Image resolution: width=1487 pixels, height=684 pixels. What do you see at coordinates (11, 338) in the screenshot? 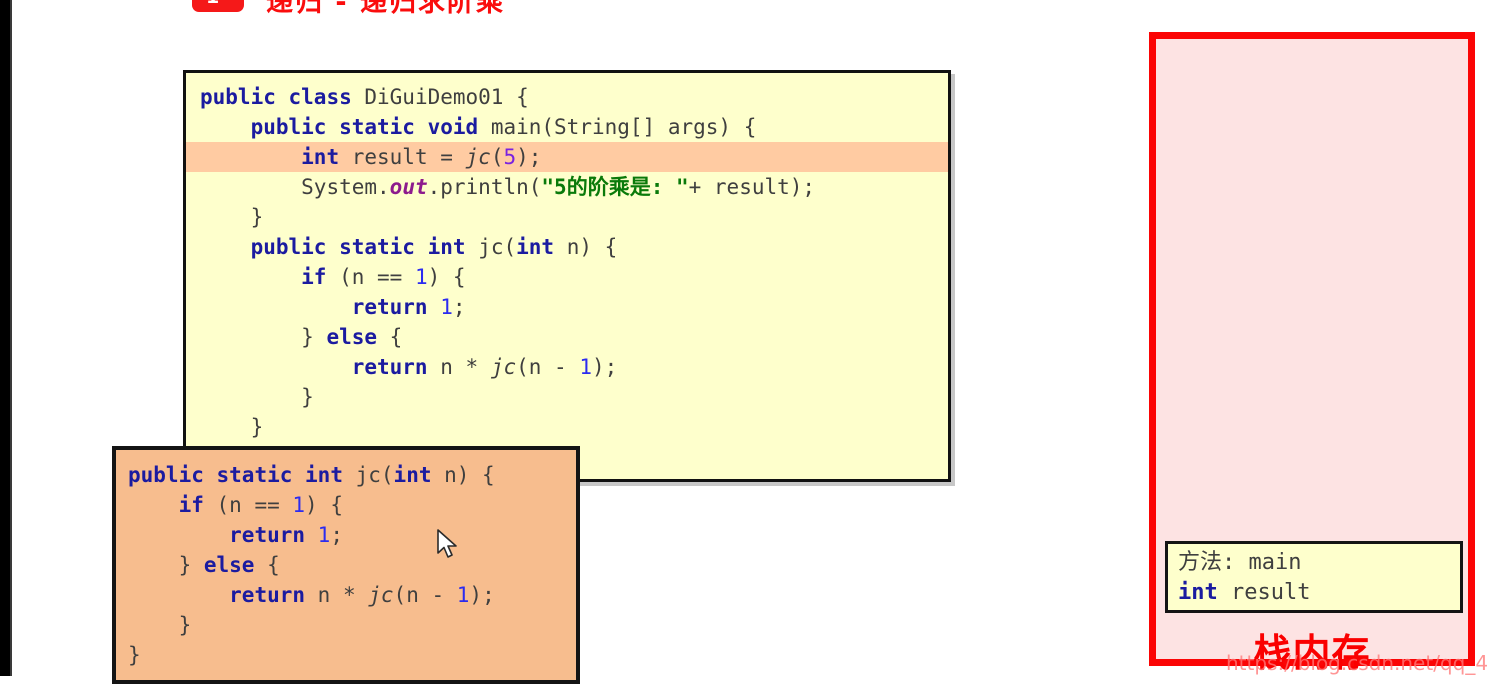
I see `left-bar-edge` at bounding box center [11, 338].